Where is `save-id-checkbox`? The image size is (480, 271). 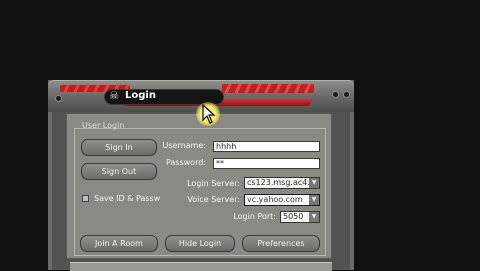
save-id-checkbox is located at coordinates (85, 198).